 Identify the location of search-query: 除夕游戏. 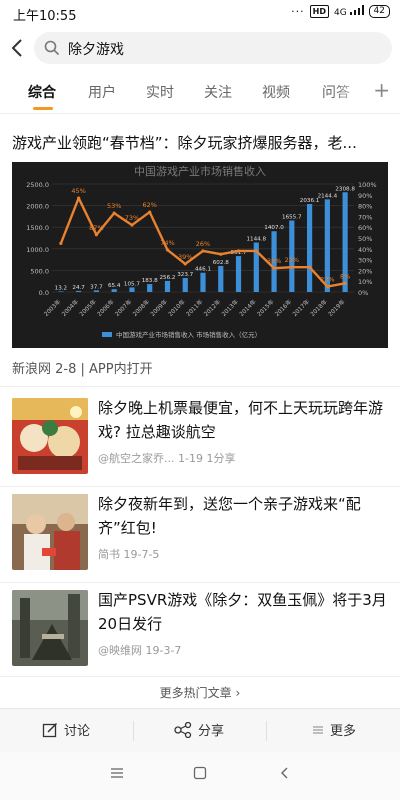
(96, 50).